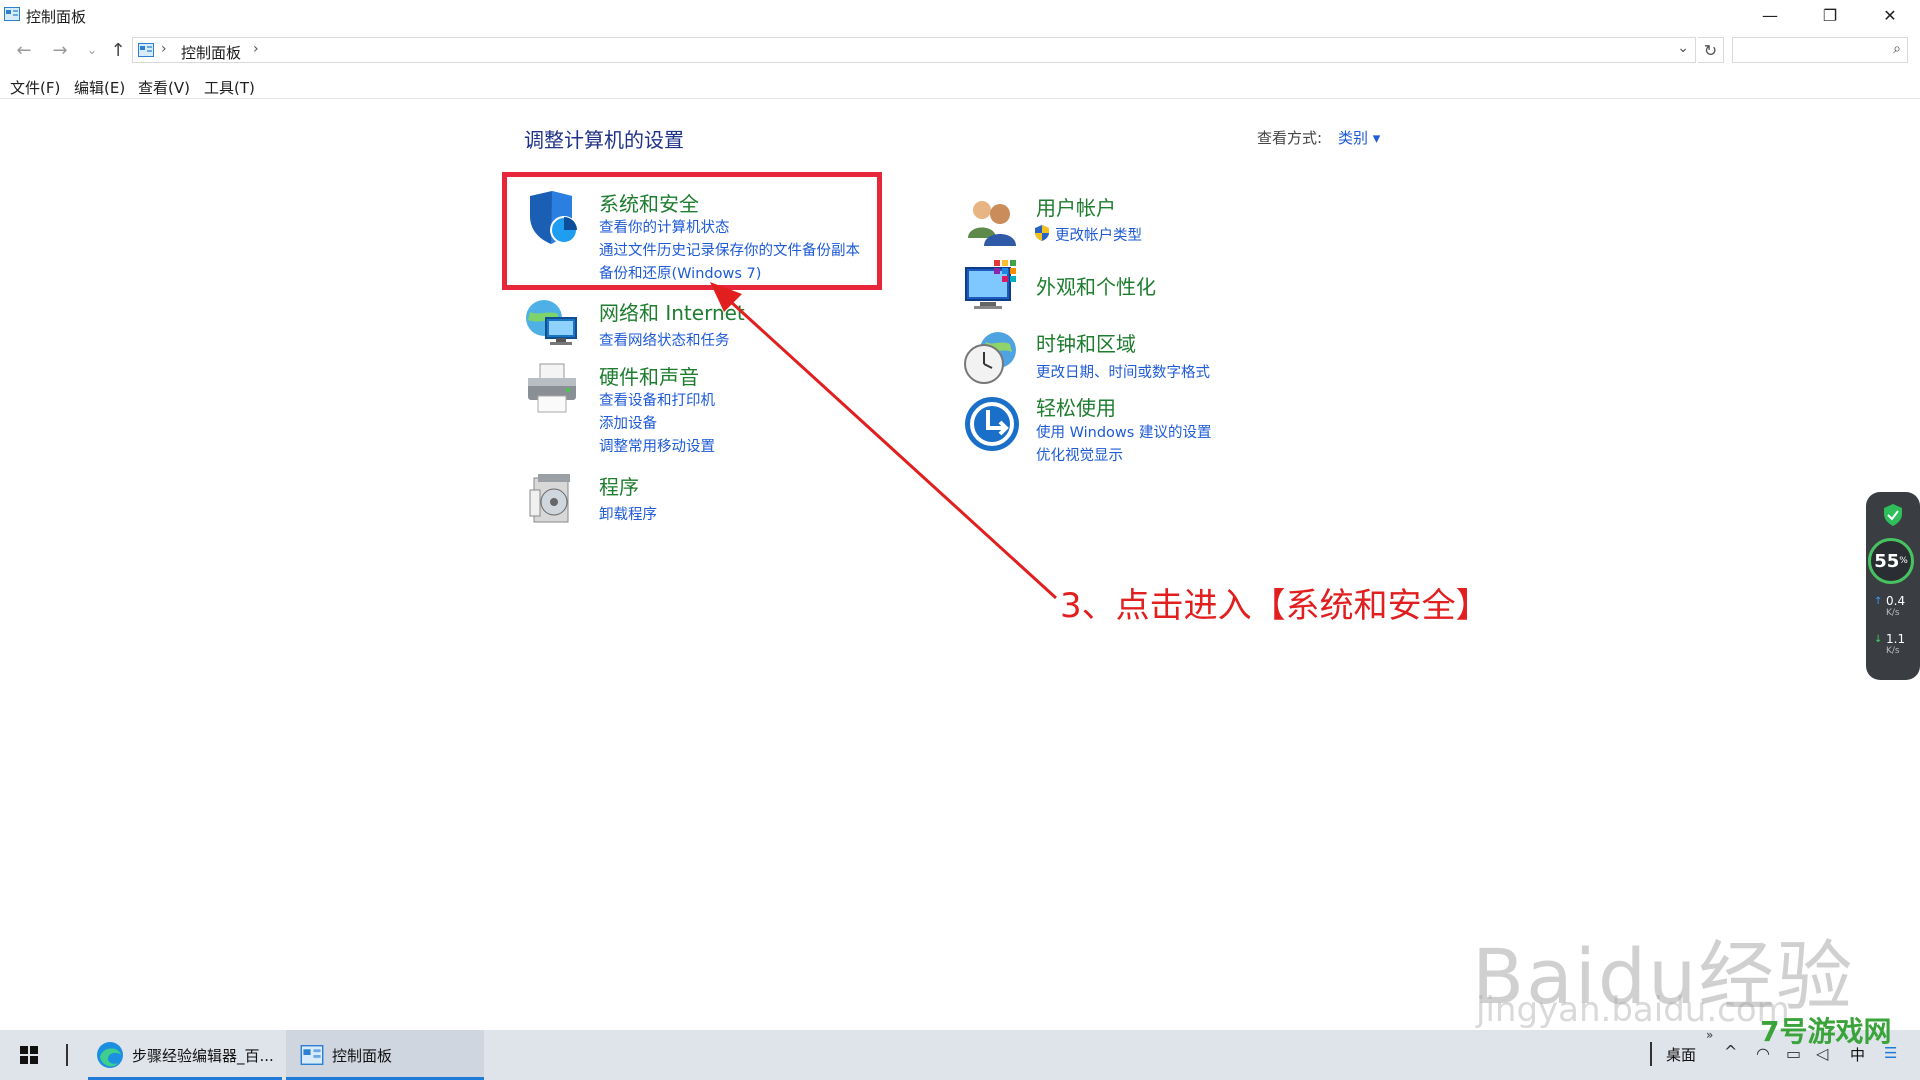  What do you see at coordinates (1683, 48) in the screenshot?
I see `address-dropdown-chevron-icon: ⌄` at bounding box center [1683, 48].